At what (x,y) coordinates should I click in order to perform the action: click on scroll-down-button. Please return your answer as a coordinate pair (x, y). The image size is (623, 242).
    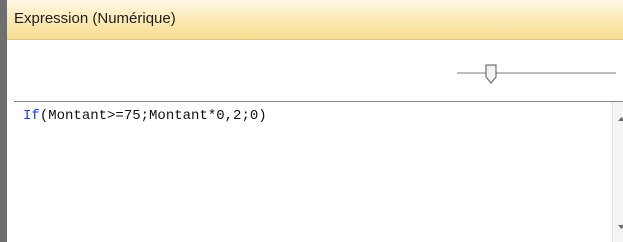
    Looking at the image, I should click on (618, 228).